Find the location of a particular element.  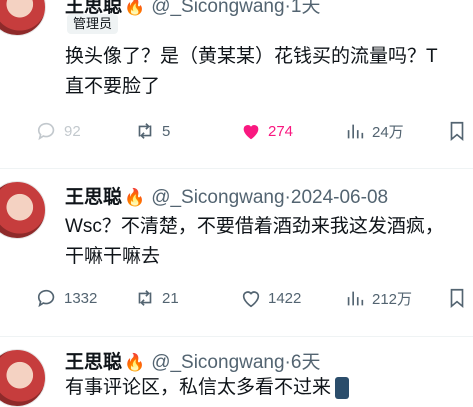

post-header: 王思聪 🔥 @_Sicongwang·6天 is located at coordinates (192, 360).